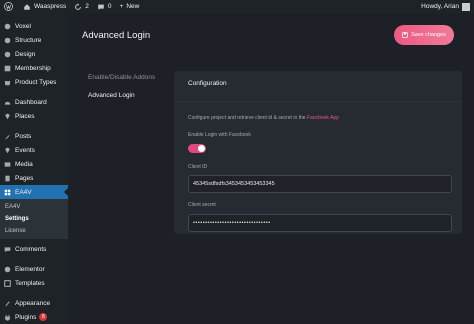 This screenshot has width=474, height=324. What do you see at coordinates (7, 116) in the screenshot?
I see `places-icon` at bounding box center [7, 116].